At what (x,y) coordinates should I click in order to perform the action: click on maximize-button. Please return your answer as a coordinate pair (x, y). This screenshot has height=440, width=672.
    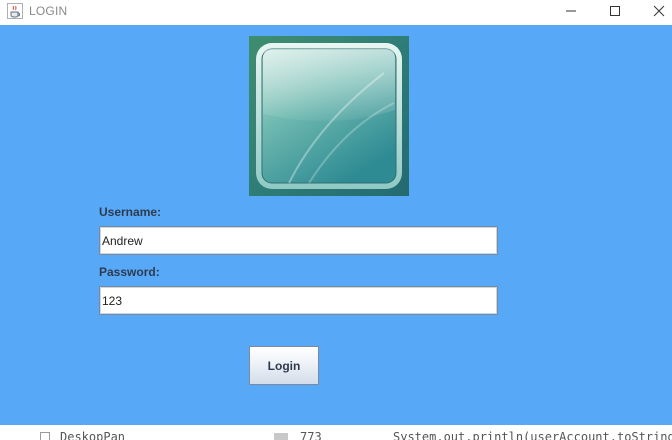
    Looking at the image, I should click on (615, 11).